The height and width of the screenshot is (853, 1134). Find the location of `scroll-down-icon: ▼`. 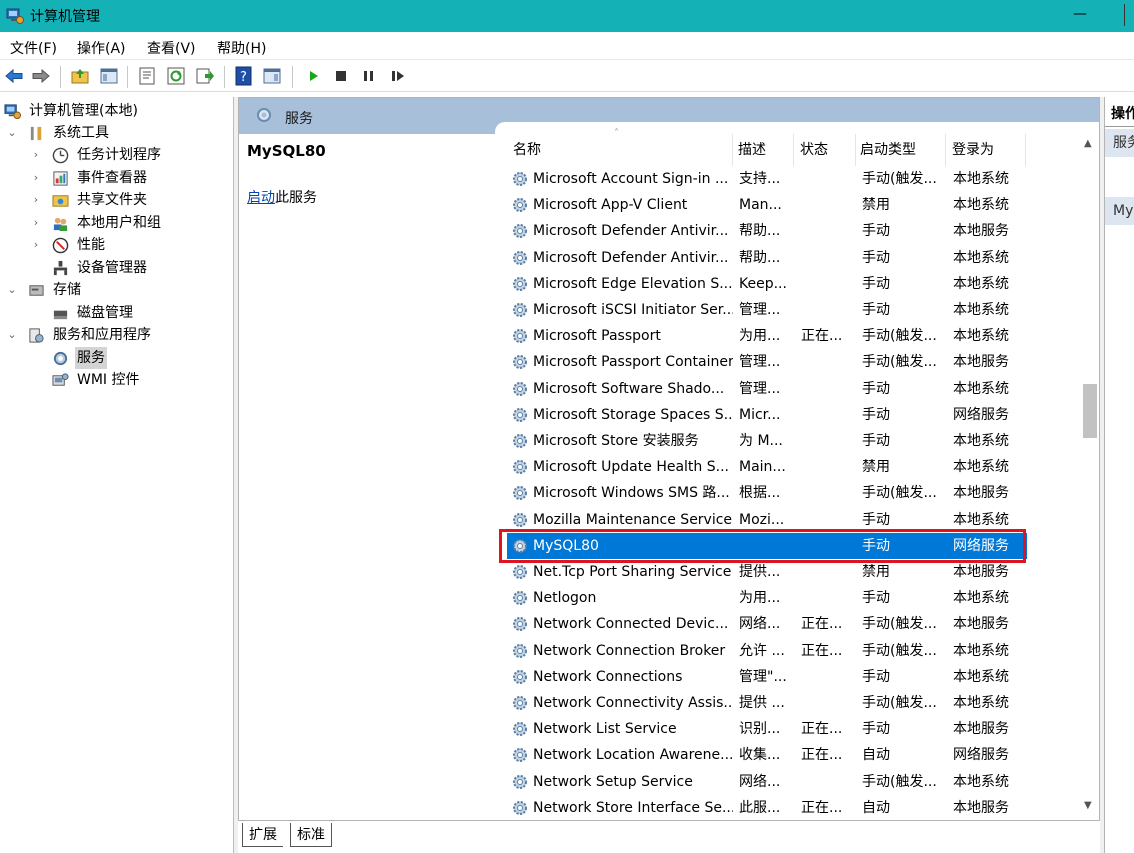

scroll-down-icon: ▼ is located at coordinates (1088, 805).